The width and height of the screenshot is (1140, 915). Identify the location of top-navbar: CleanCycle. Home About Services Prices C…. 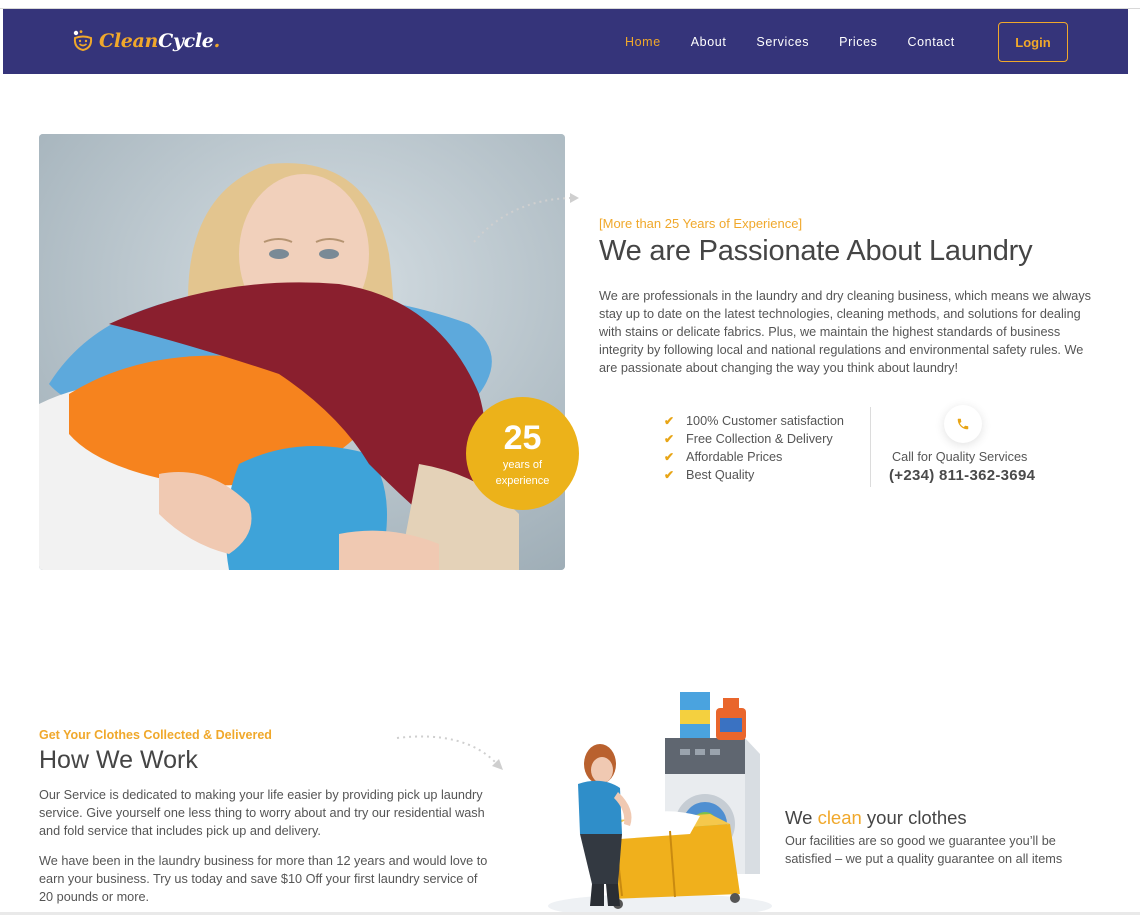
(565, 41).